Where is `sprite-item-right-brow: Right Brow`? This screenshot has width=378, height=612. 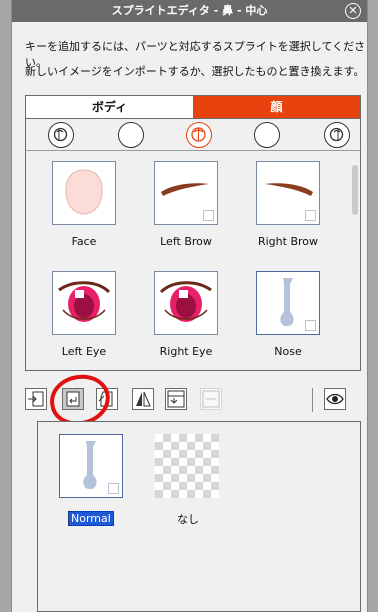
sprite-item-right-brow: Right Brow is located at coordinates (288, 204).